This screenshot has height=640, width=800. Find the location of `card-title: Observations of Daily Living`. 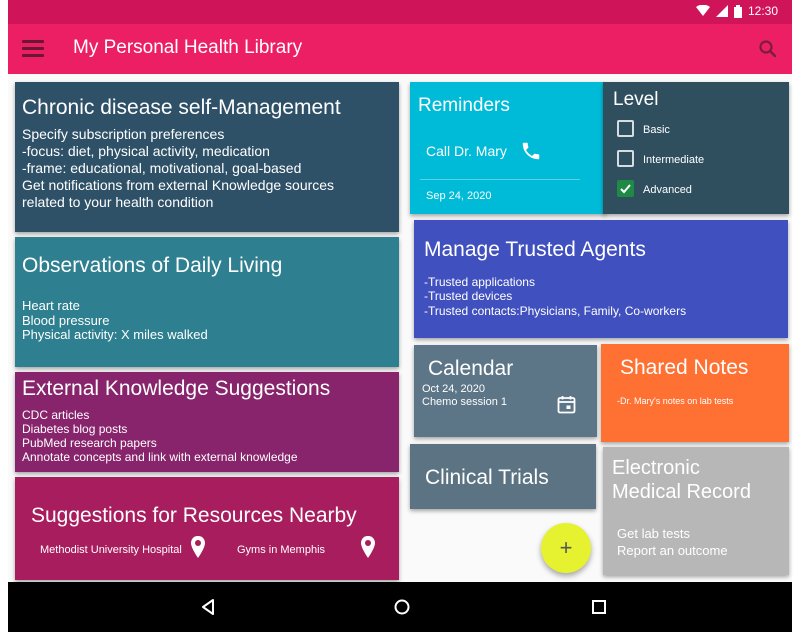

card-title: Observations of Daily Living is located at coordinates (152, 265).